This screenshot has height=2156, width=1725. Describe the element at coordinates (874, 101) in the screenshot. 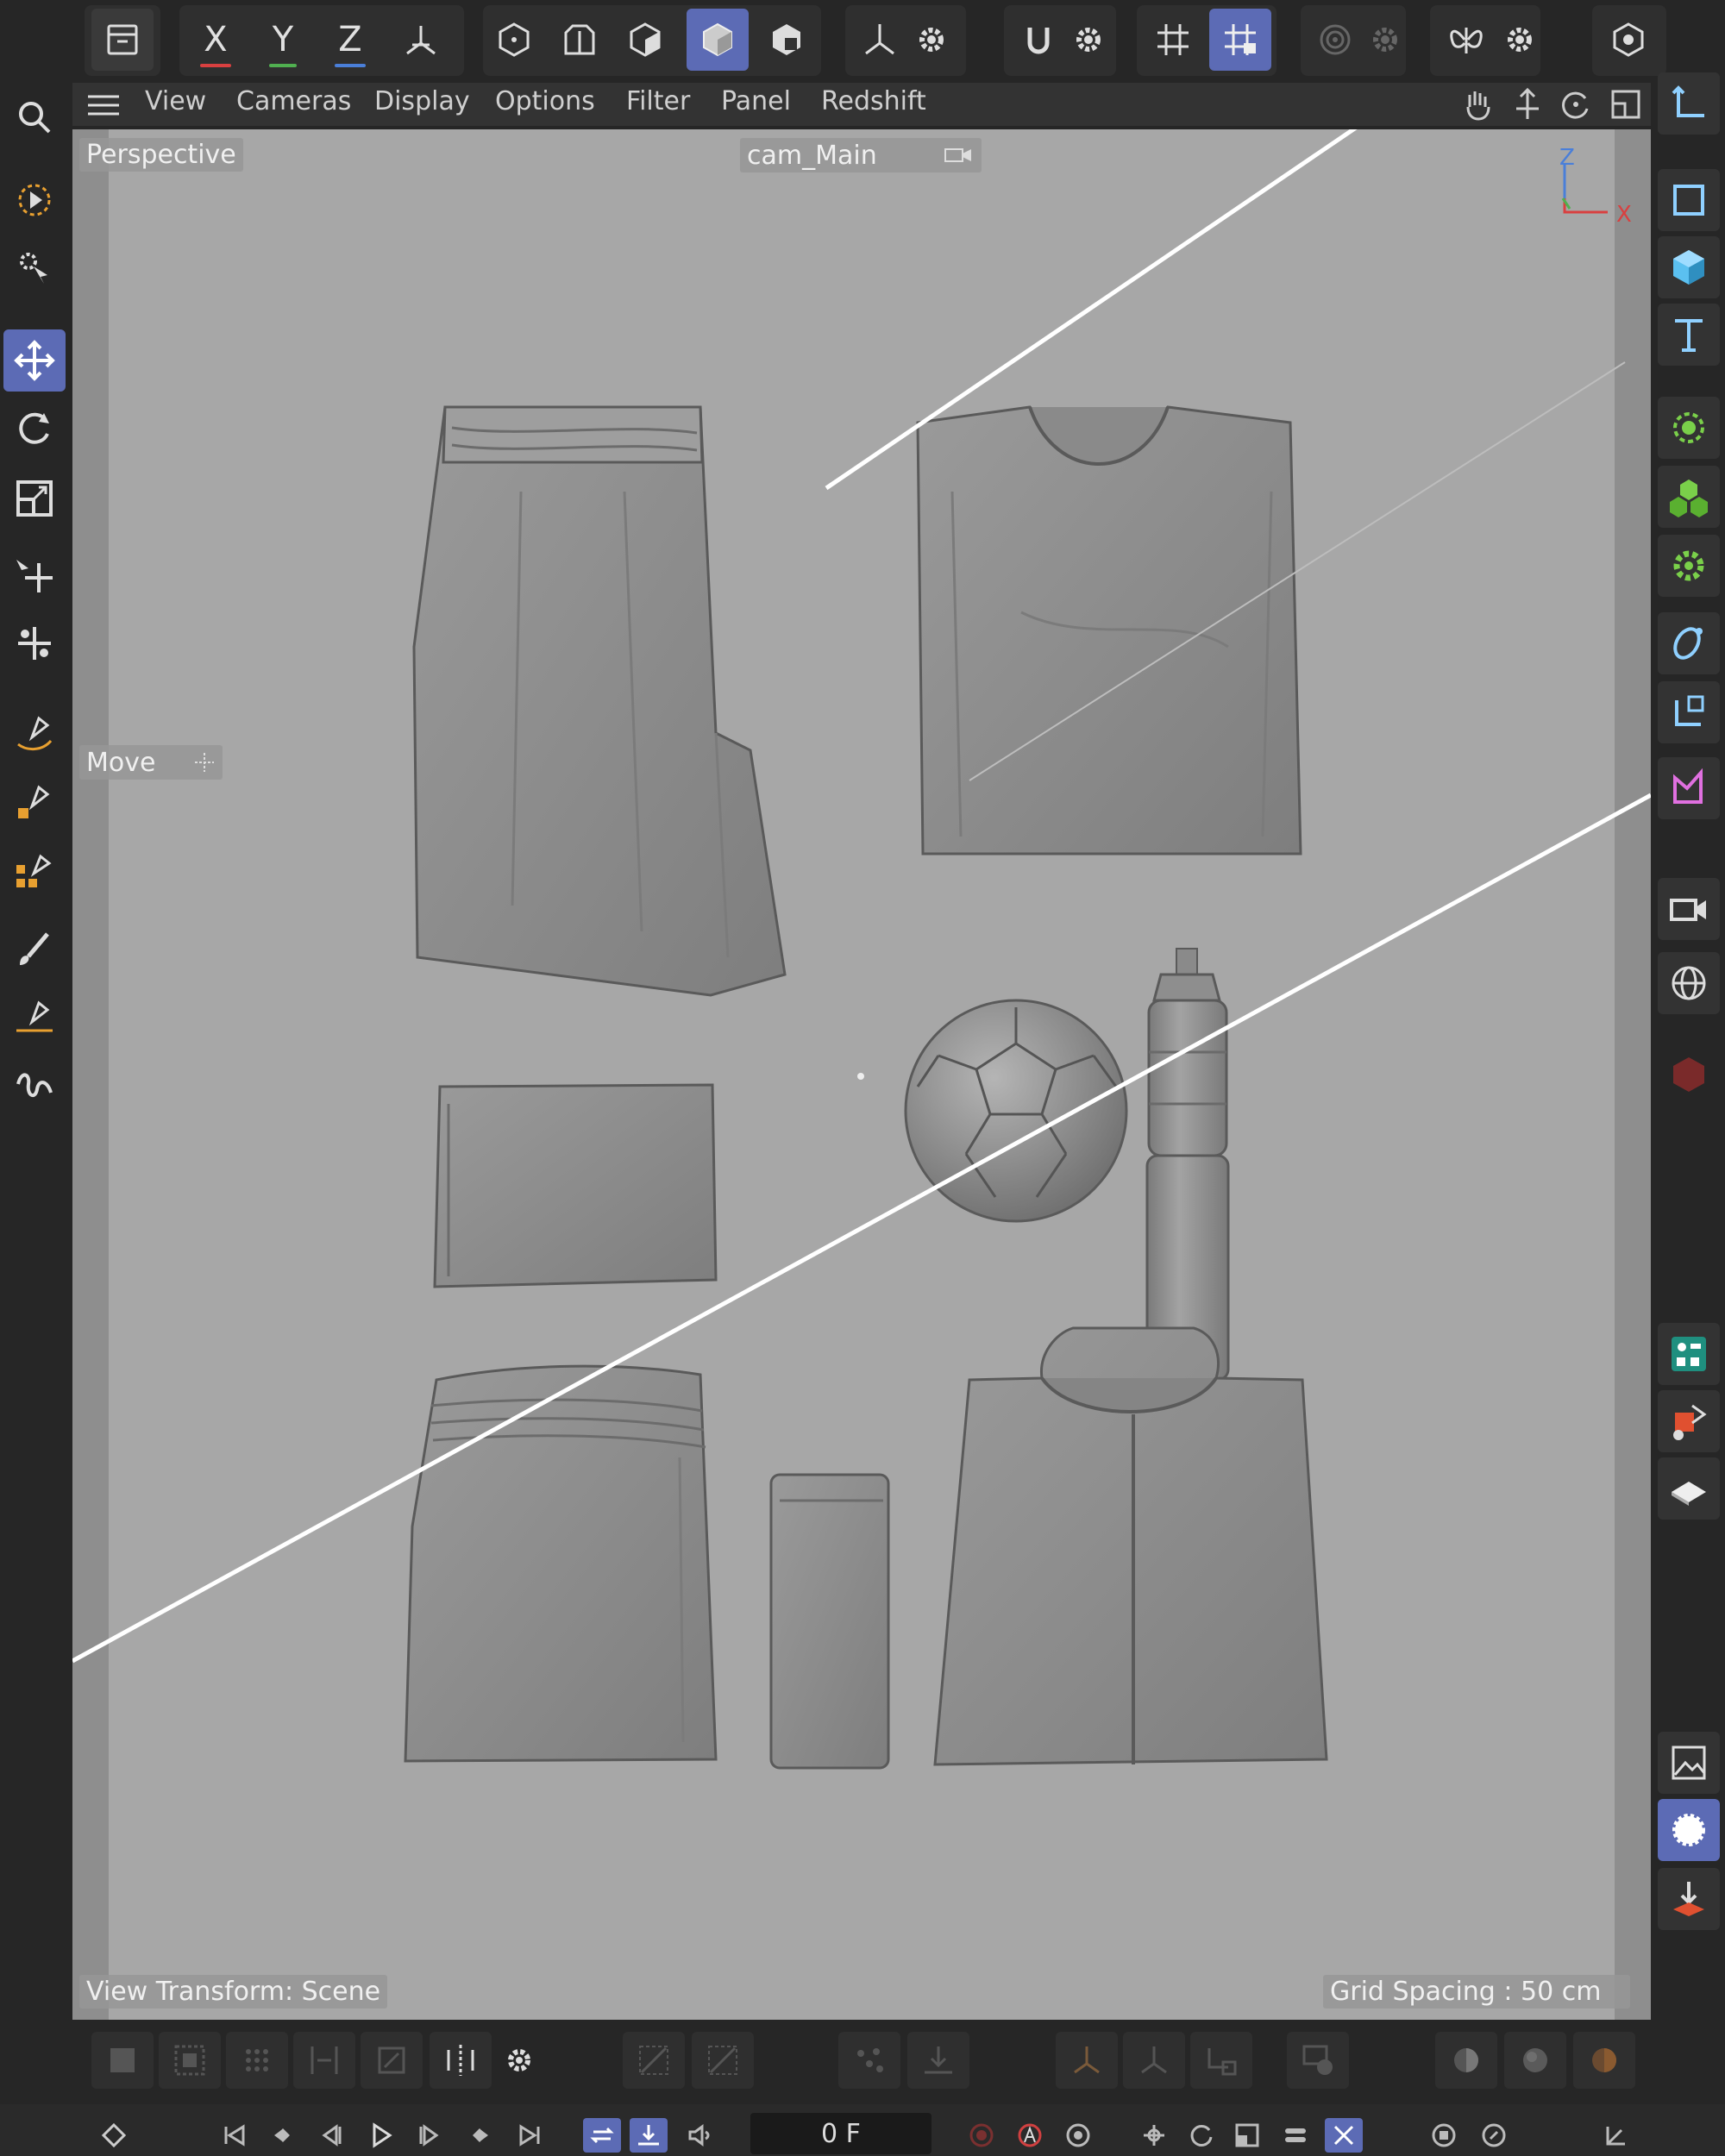

I see `menu-redshift: Redshift` at that location.